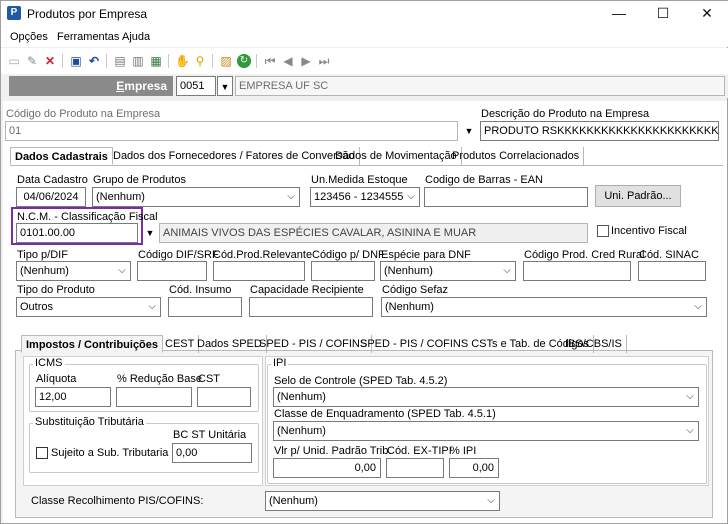 The image size is (728, 524). What do you see at coordinates (231, 131) in the screenshot?
I see `codigo-field: 01` at bounding box center [231, 131].